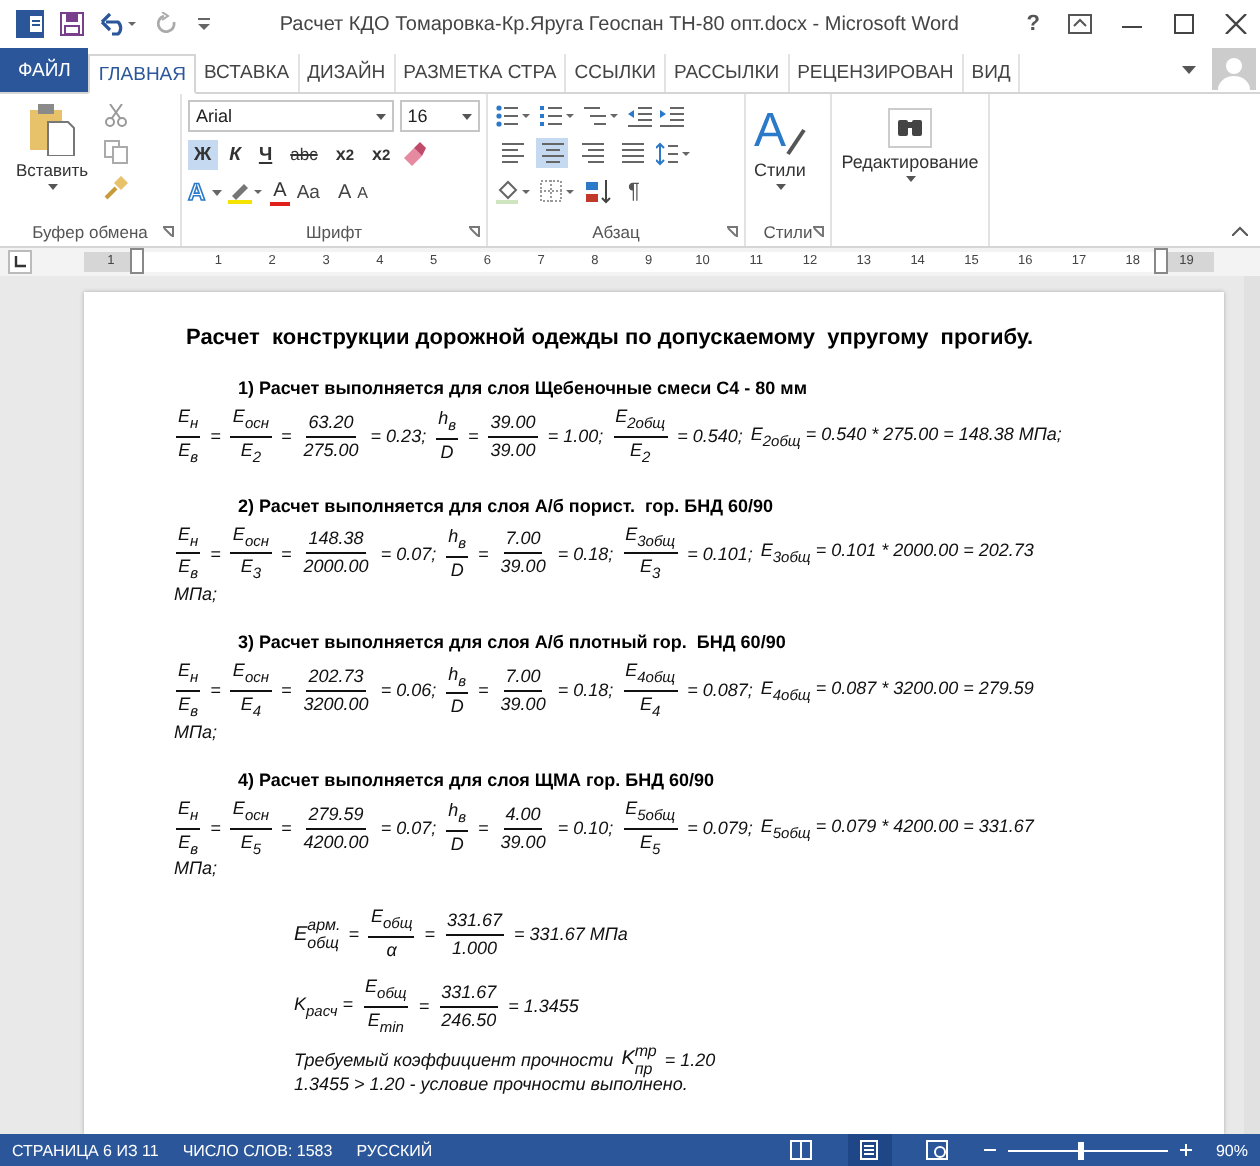 Image resolution: width=1260 pixels, height=1166 pixels. What do you see at coordinates (1240, 231) in the screenshot?
I see `collapse-ribbon-icon` at bounding box center [1240, 231].